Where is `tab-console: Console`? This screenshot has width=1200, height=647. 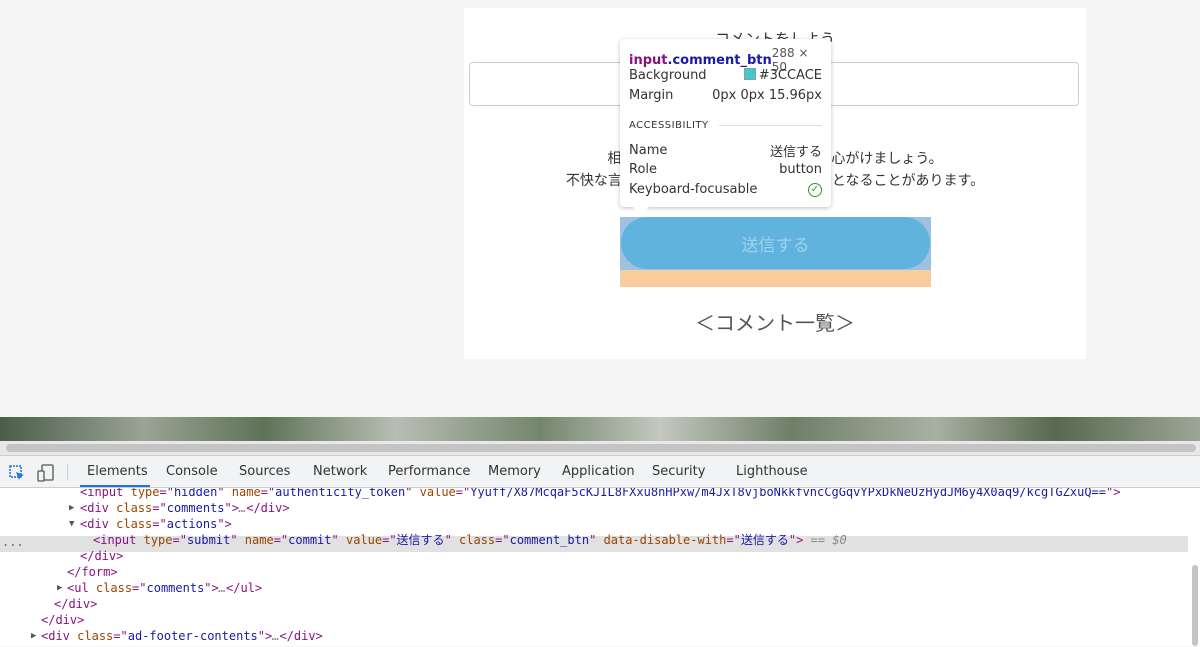 tab-console: Console is located at coordinates (192, 471).